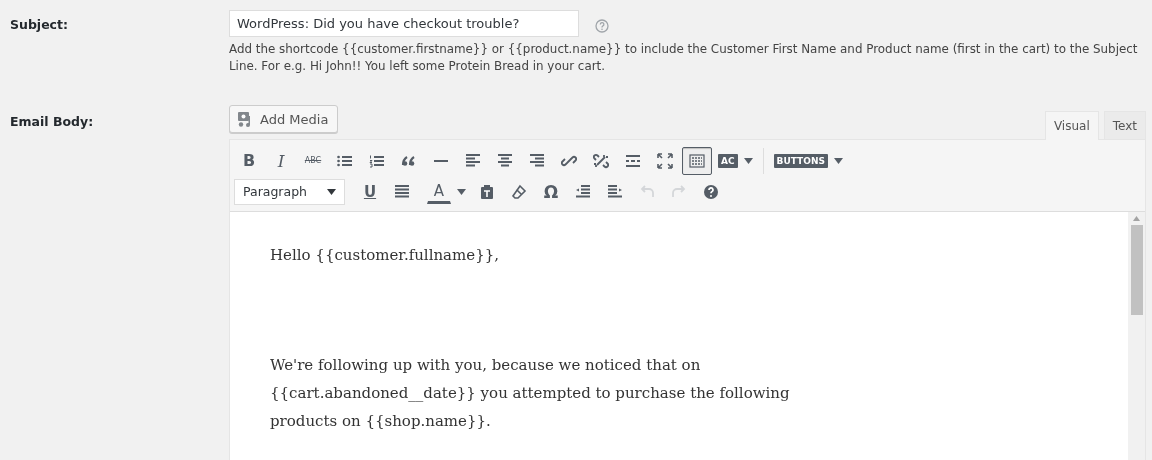 This screenshot has width=1152, height=460. Describe the element at coordinates (404, 23) in the screenshot. I see `subject-field: WordPress: Did you have checkout trouble?` at that location.